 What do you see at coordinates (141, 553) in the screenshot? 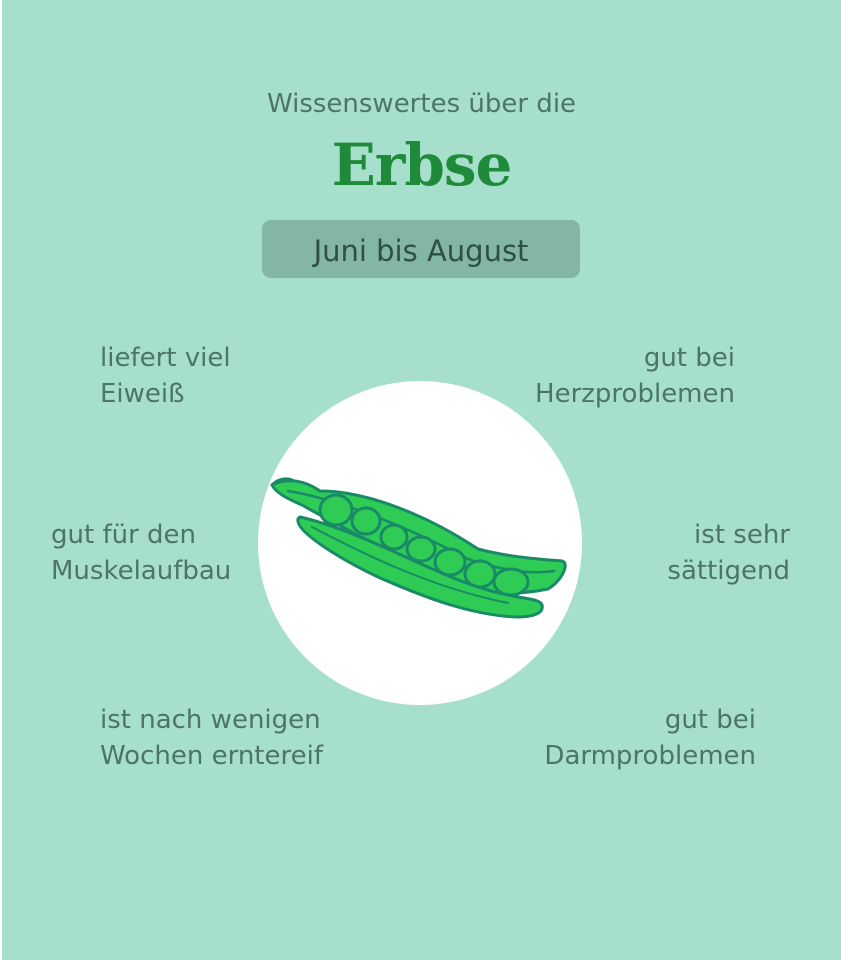
I see `fact-muscle: gut für den Muskelaufbau` at bounding box center [141, 553].